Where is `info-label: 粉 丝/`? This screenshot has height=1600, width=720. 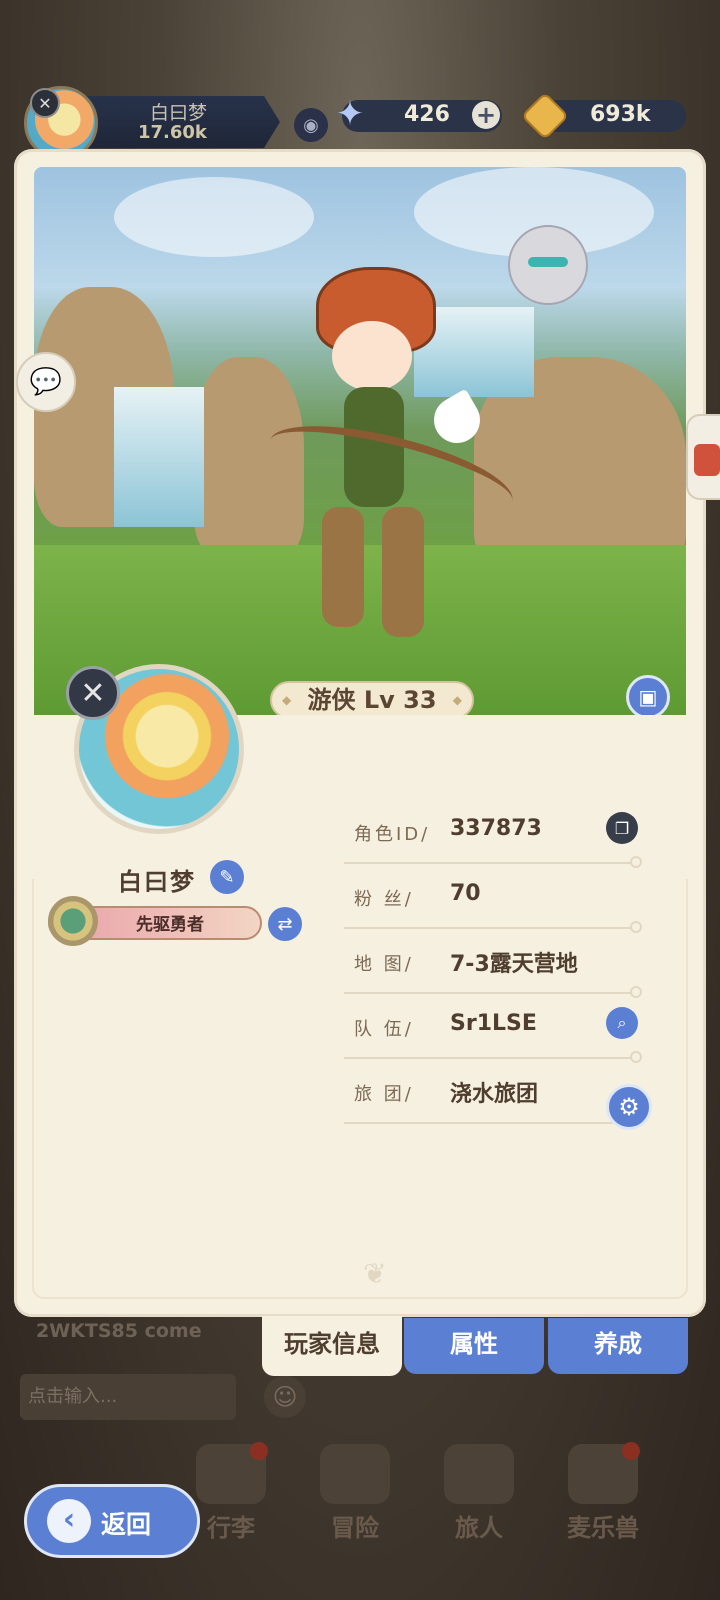
info-label: 粉 丝/ is located at coordinates (384, 899).